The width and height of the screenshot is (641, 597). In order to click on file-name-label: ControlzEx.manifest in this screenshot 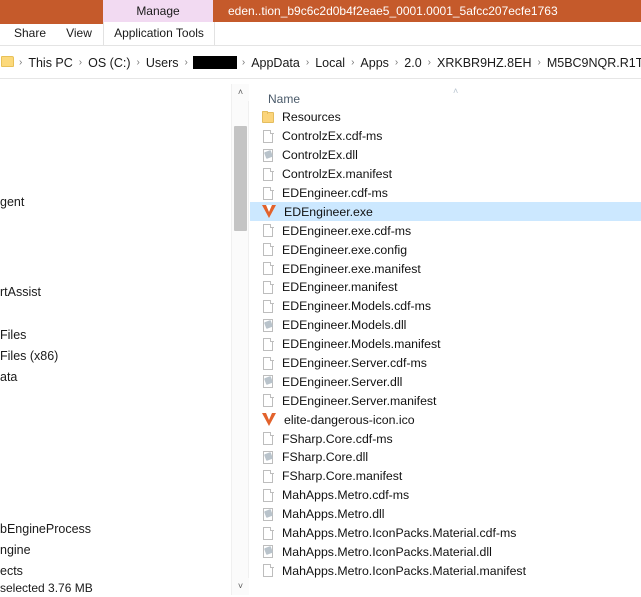, I will do `click(337, 174)`.